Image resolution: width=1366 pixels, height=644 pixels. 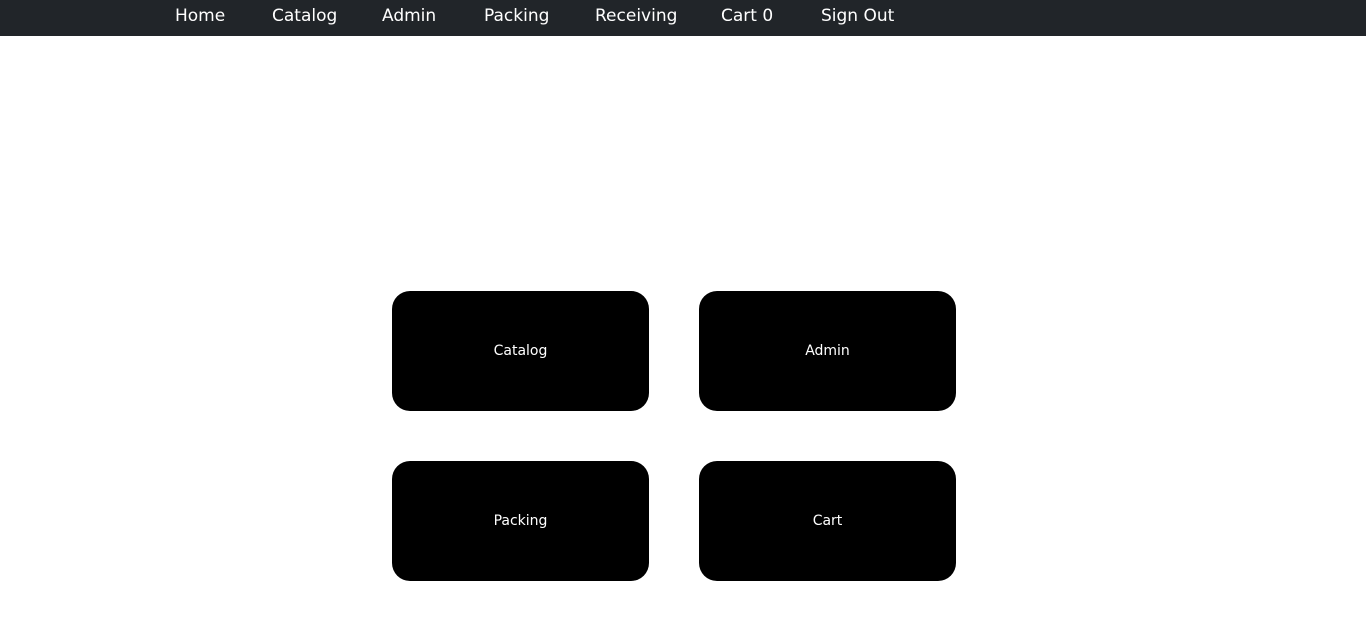 I want to click on packing-tile-button: Packing, so click(x=520, y=521).